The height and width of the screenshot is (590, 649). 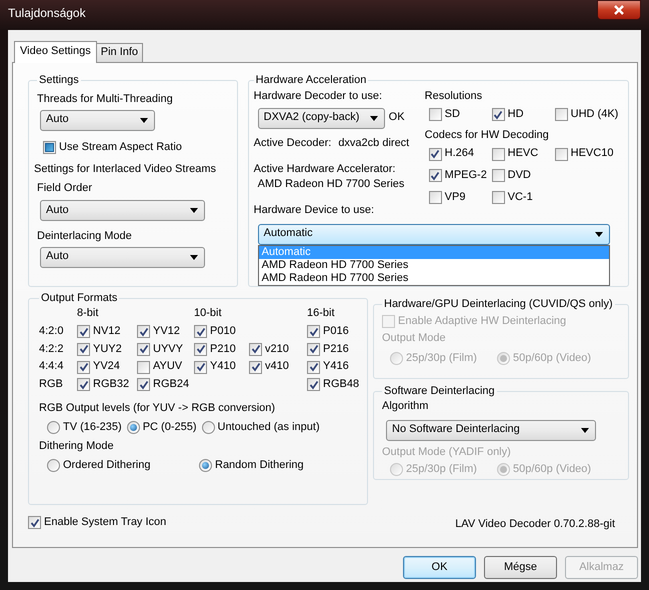 I want to click on checkbox-label: Use Stream Aspect Ratio, so click(x=120, y=147).